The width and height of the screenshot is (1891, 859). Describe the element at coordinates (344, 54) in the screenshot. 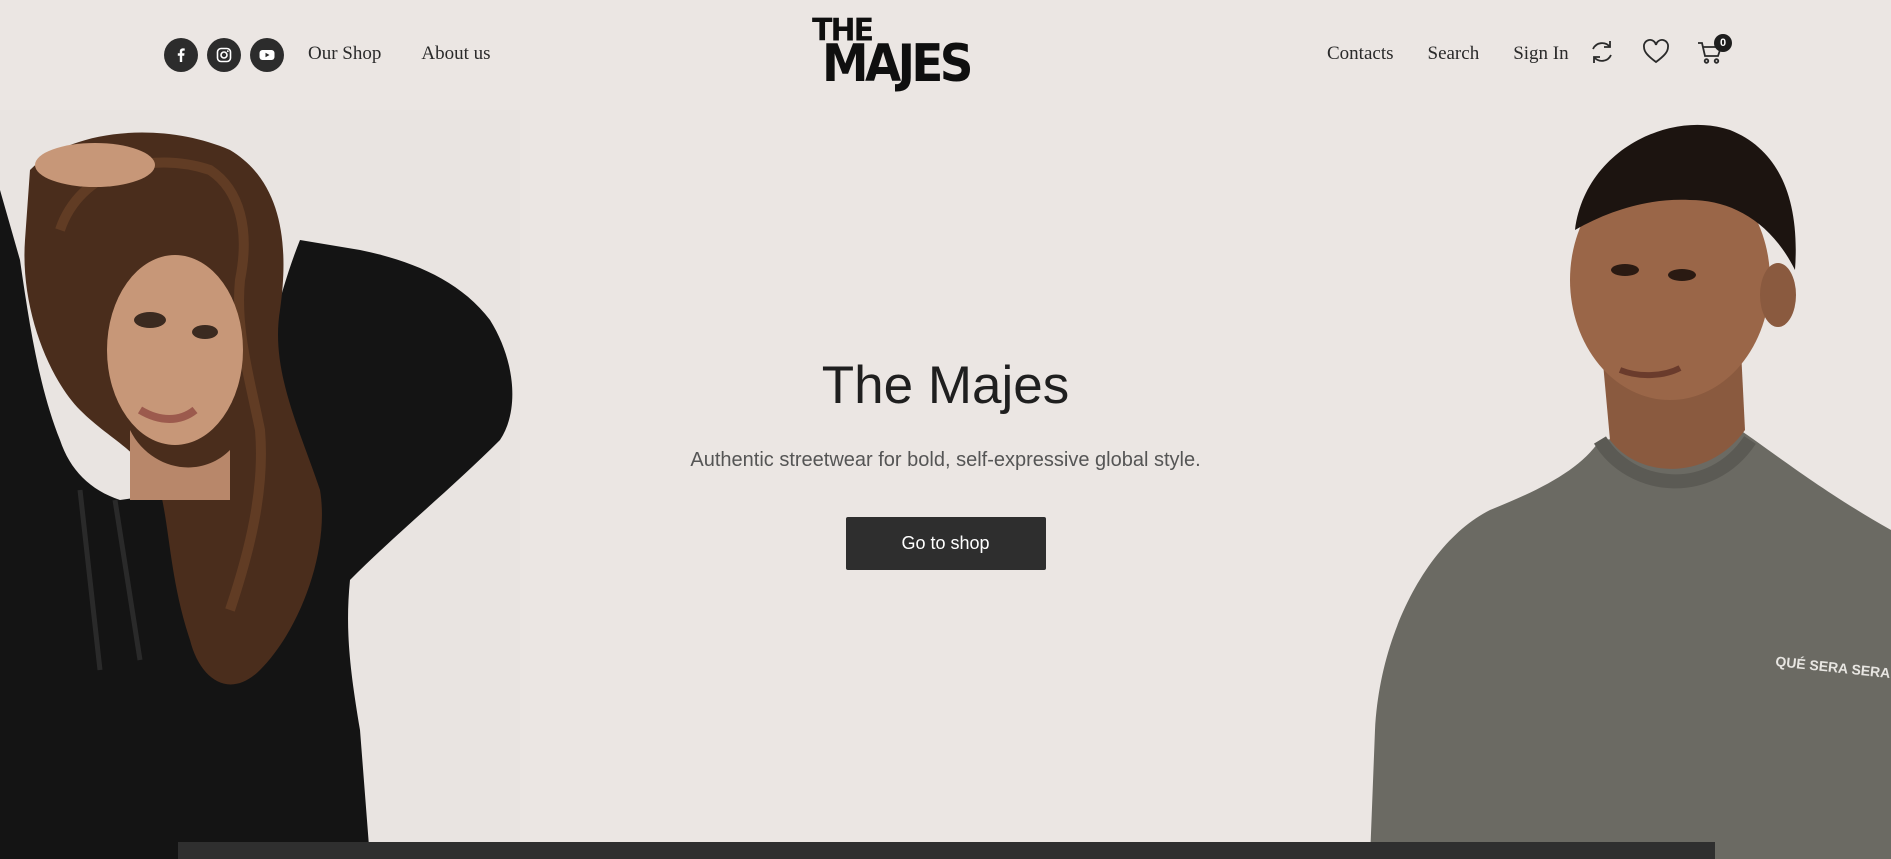

I see `nav-our-shop: Our Shop` at that location.